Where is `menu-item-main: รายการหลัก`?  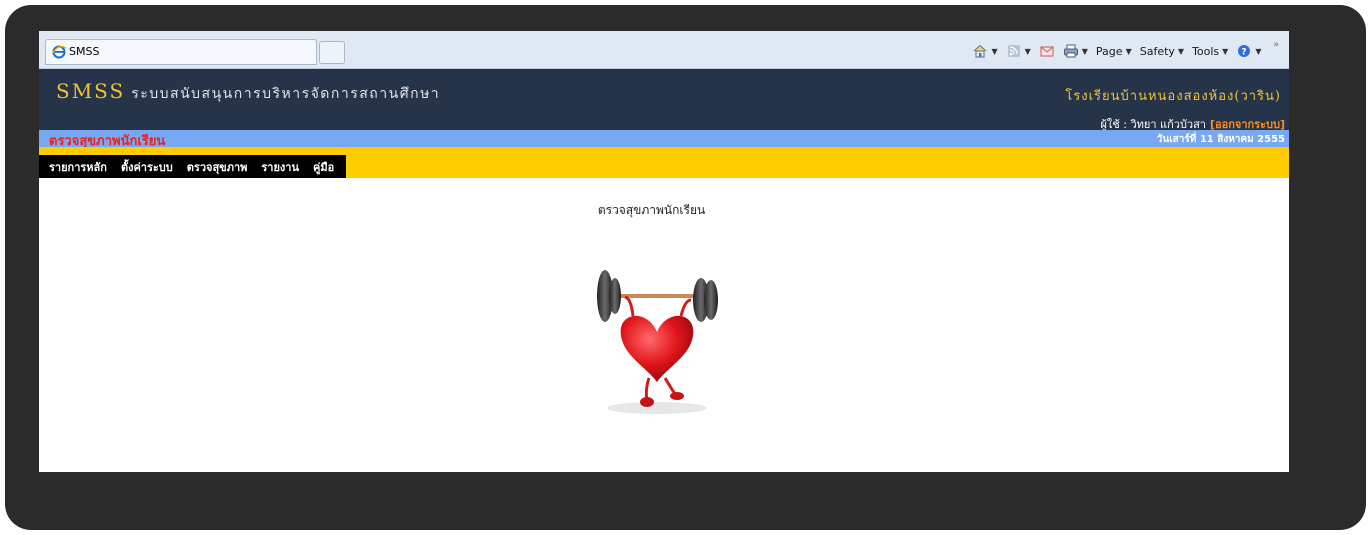
menu-item-main: รายการหลัก is located at coordinates (78, 167).